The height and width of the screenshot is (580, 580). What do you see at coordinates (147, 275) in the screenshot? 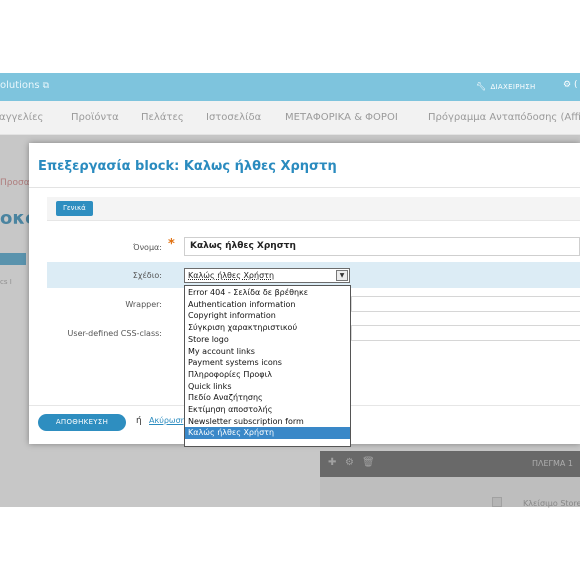
I see `design-label: Σχέδιο:` at bounding box center [147, 275].